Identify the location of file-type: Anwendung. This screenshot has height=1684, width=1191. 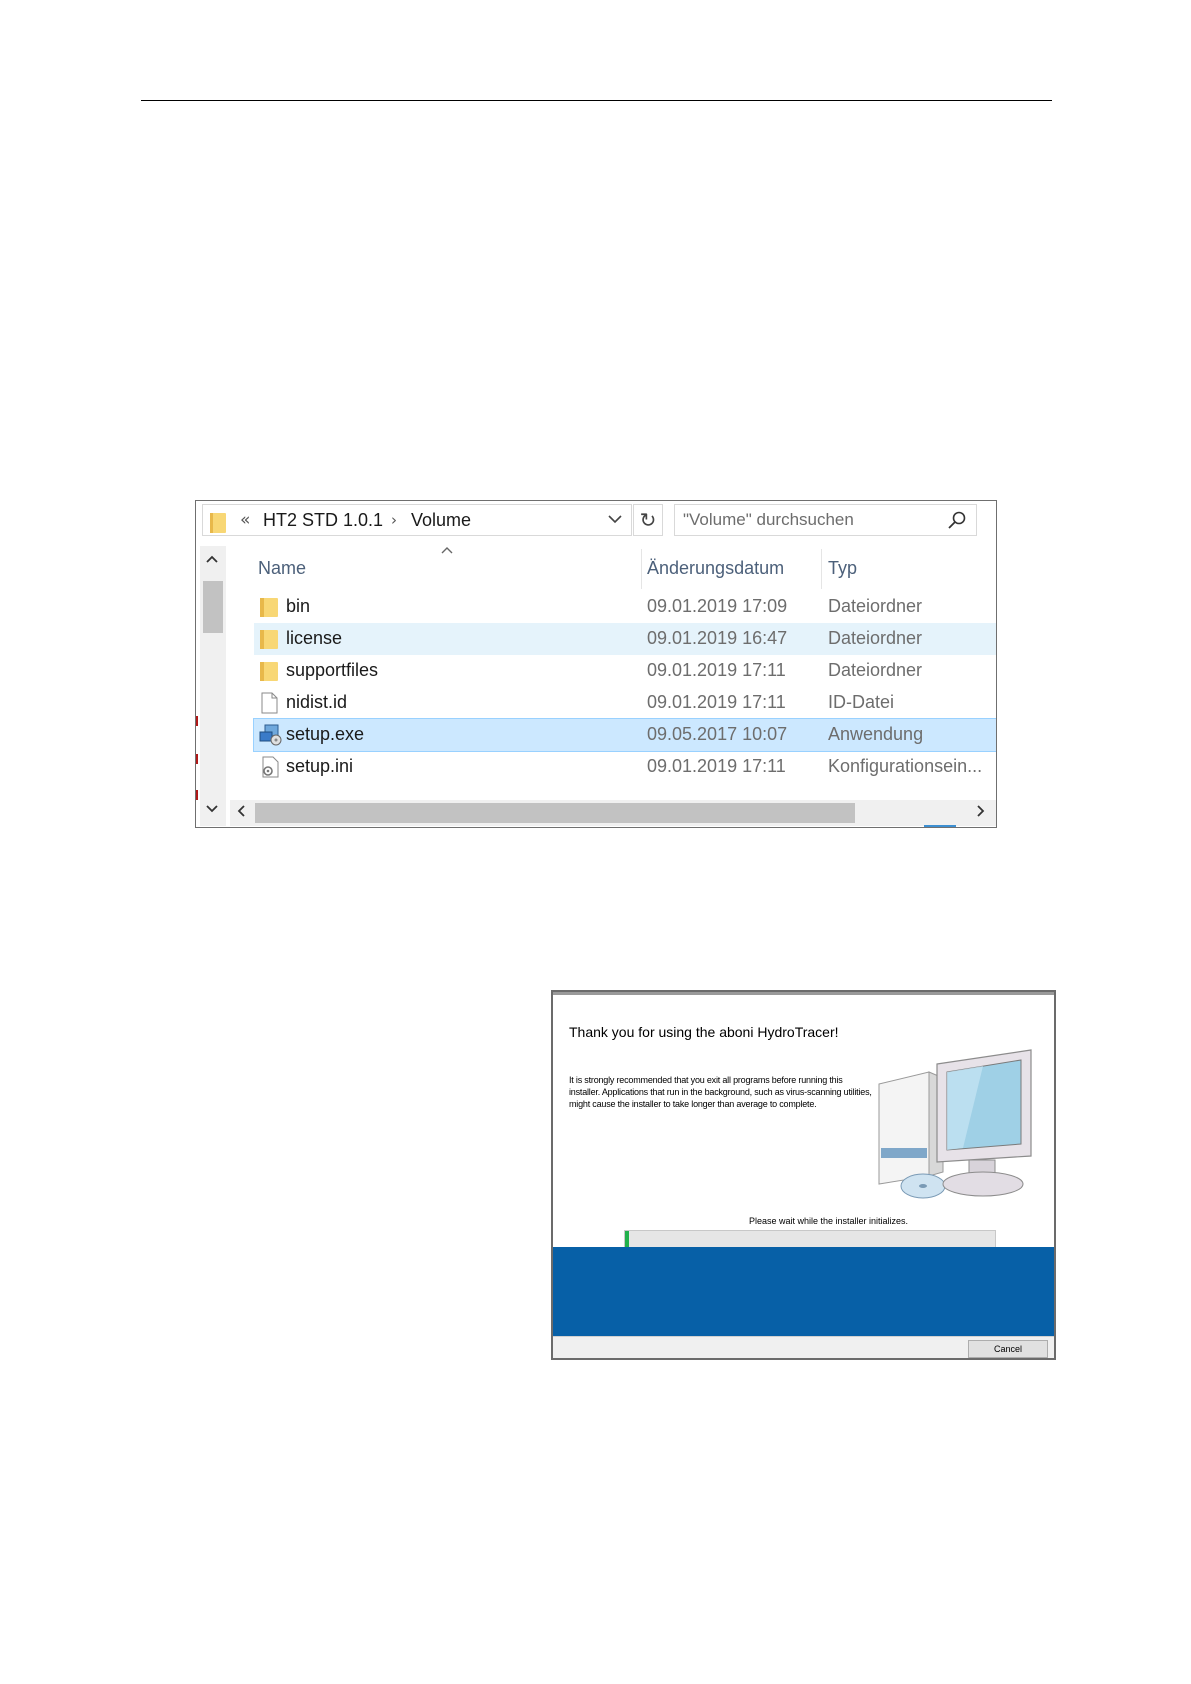
(876, 734).